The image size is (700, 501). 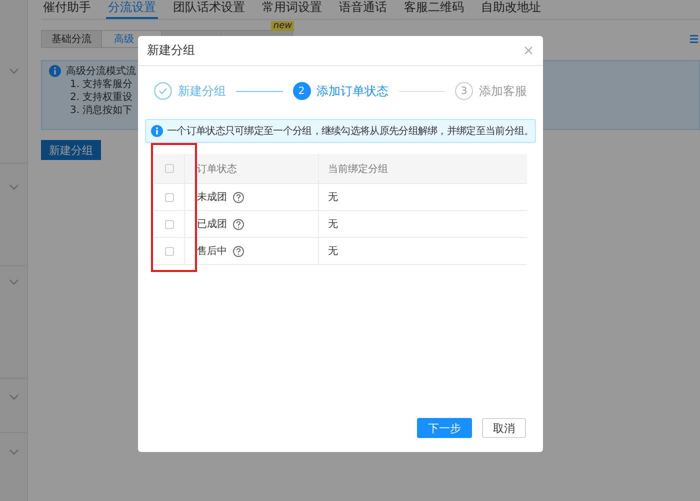 I want to click on info-text: 2. 支持权重设, so click(x=101, y=97).